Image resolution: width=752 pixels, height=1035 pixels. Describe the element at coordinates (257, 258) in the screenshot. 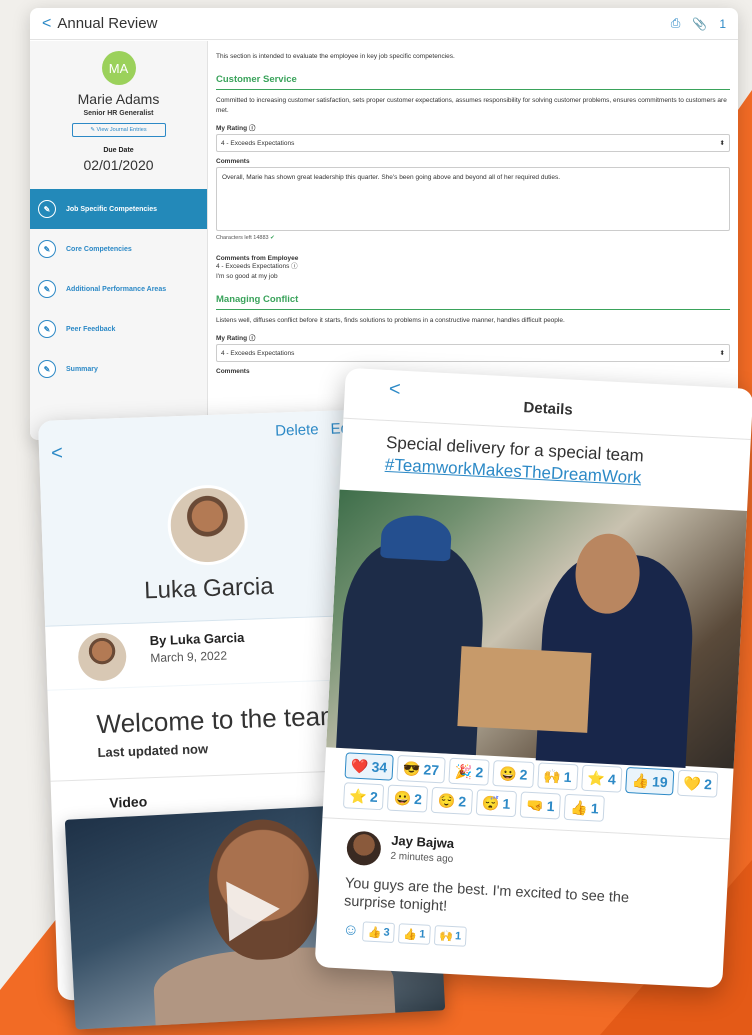

I see `employee-comments-label: Comments from Employee` at that location.